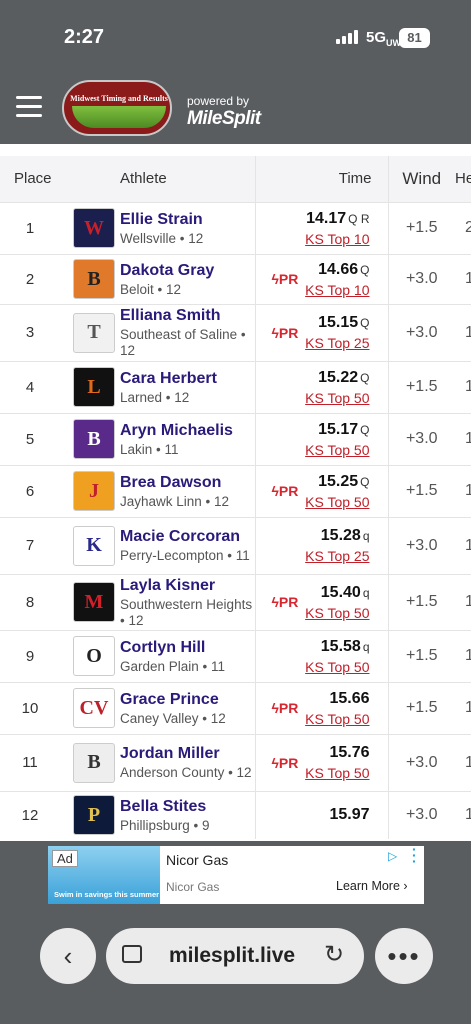 The image size is (471, 1024). What do you see at coordinates (312, 556) in the screenshot?
I see `ranking-link: KS Top 25` at bounding box center [312, 556].